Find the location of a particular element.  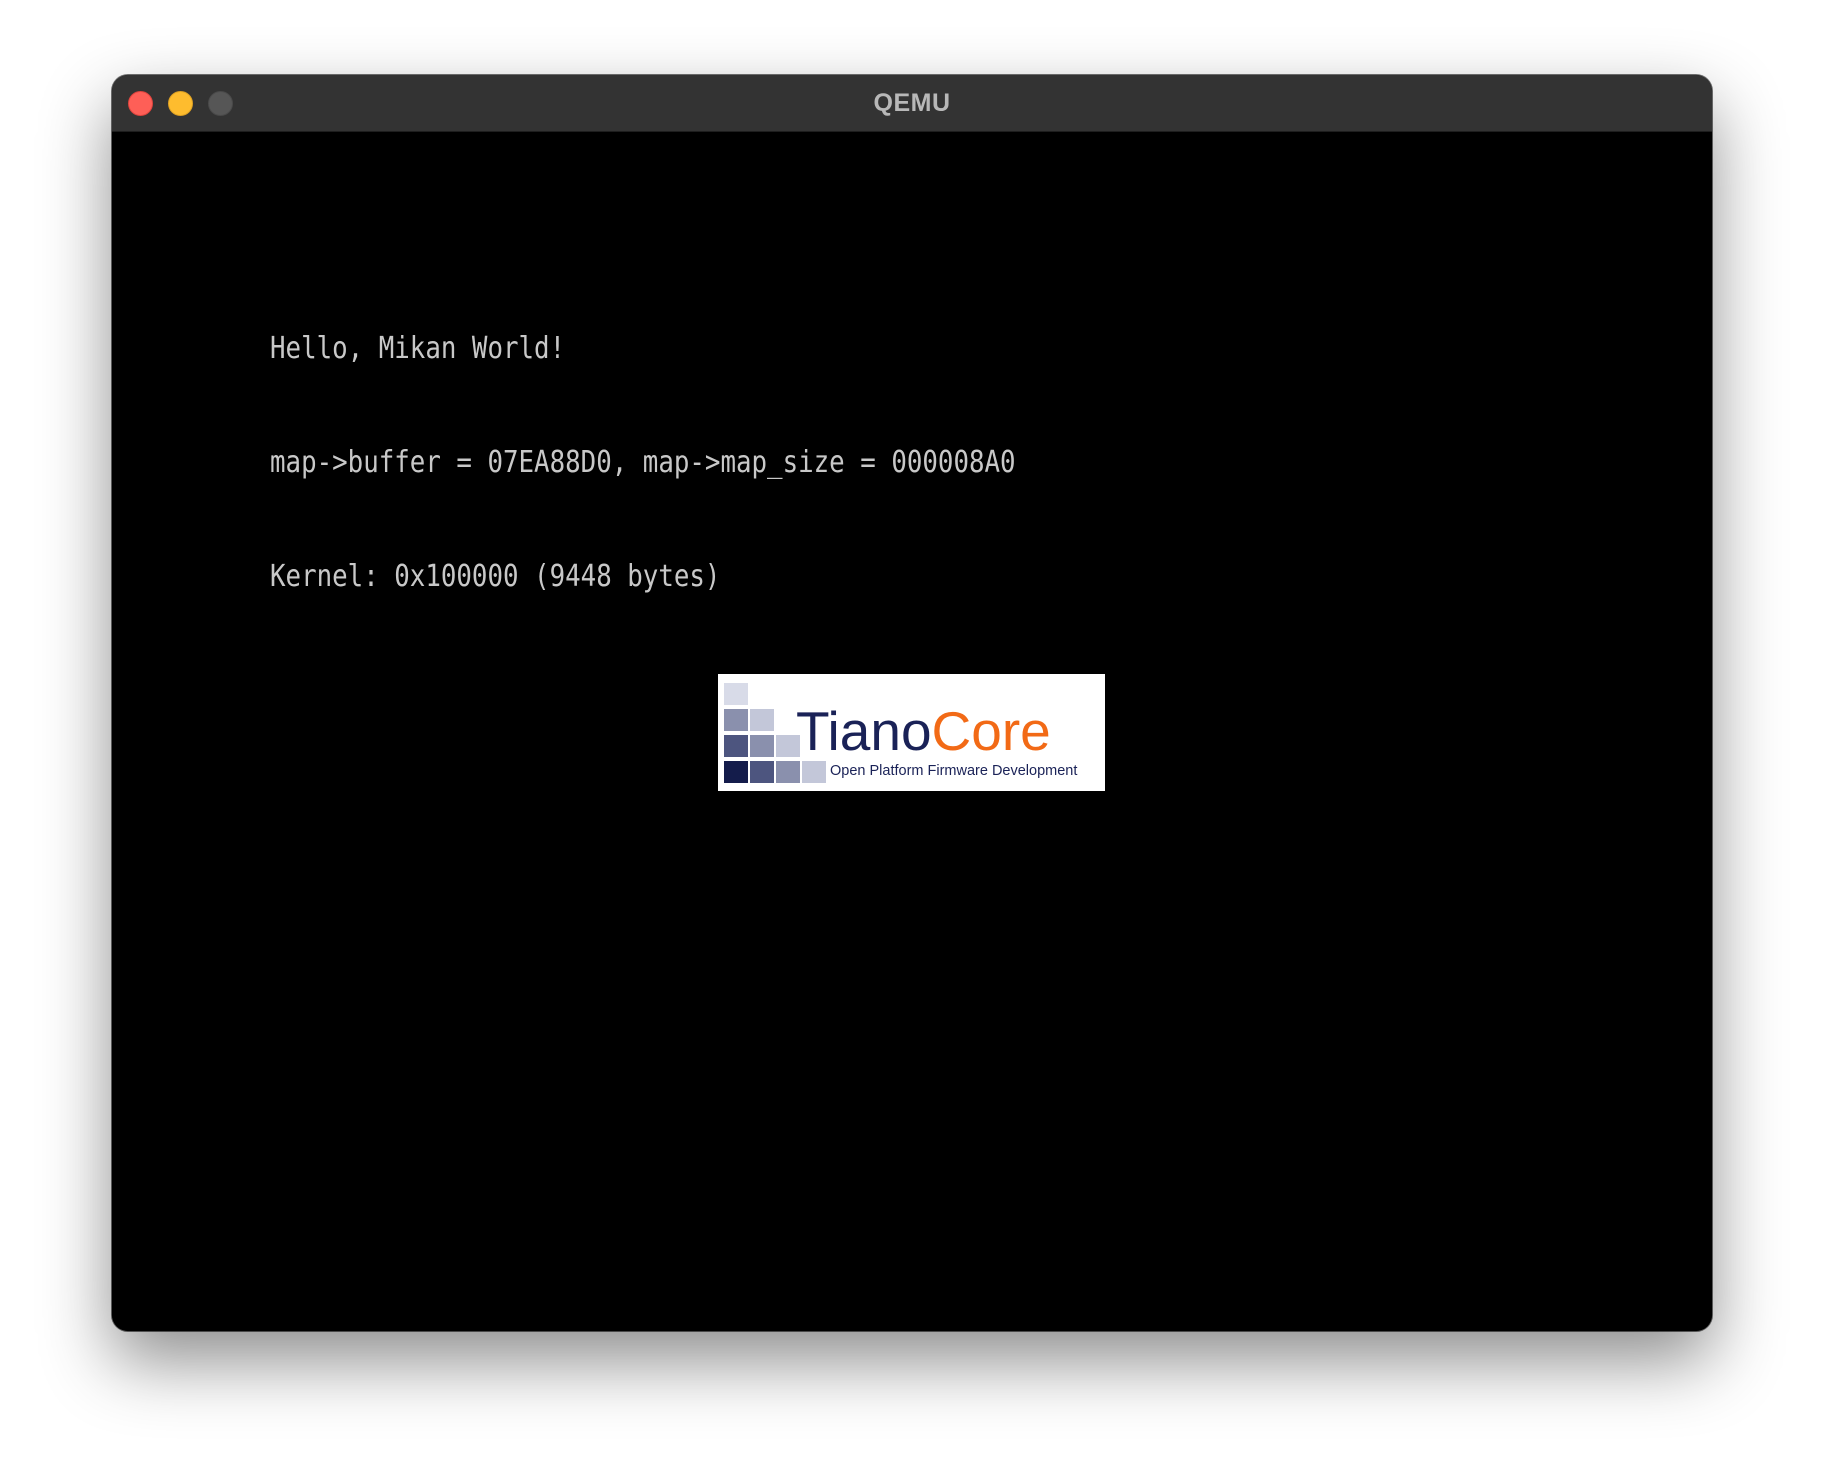

logo-wordmark: TianoCore is located at coordinates (923, 731).